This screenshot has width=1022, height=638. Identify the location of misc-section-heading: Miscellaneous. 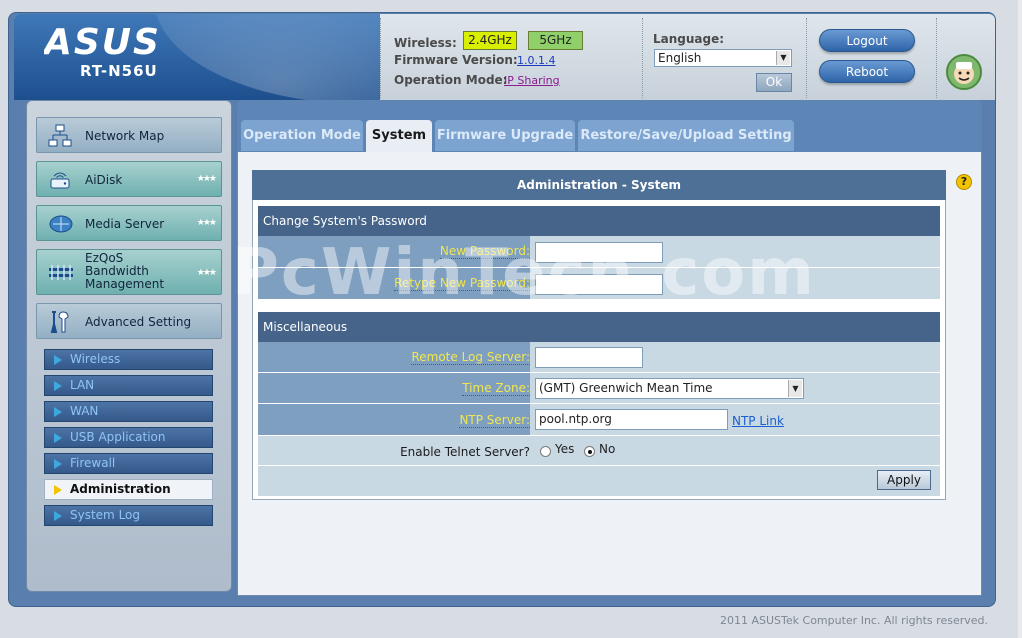
(599, 327).